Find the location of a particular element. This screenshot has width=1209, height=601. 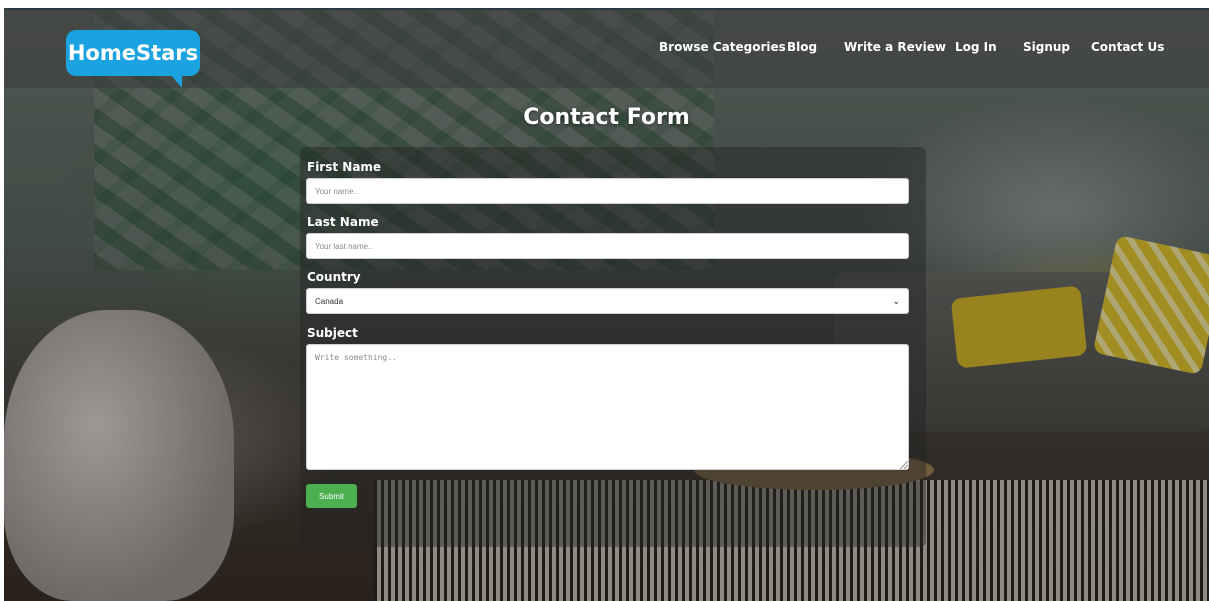

country-label: Country is located at coordinates (334, 277).